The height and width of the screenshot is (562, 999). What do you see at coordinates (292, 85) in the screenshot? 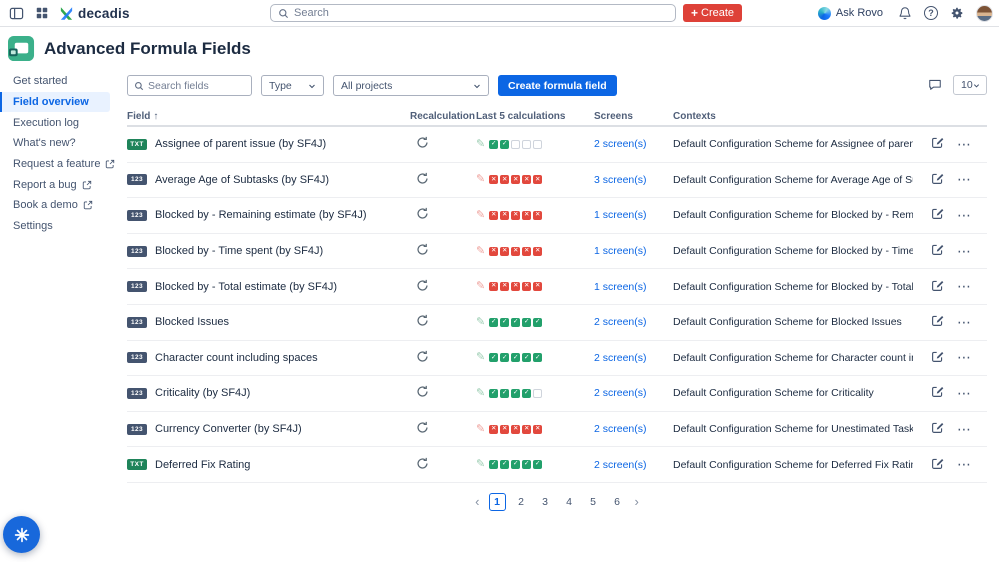
I see `type-filter-select: Type` at bounding box center [292, 85].